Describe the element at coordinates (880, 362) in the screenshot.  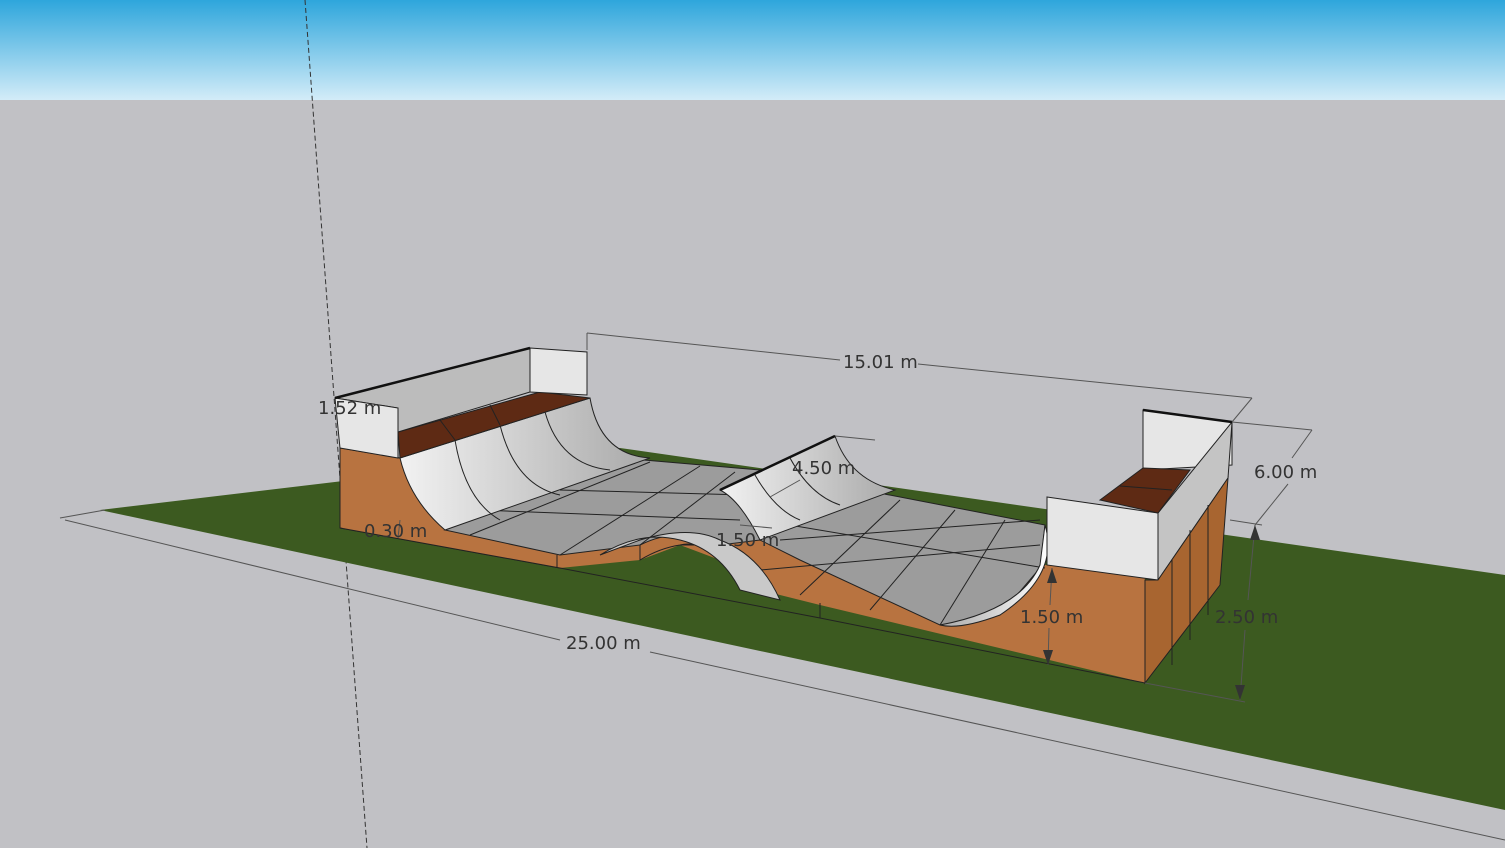
I see `dimension-label: 15.01 m` at that location.